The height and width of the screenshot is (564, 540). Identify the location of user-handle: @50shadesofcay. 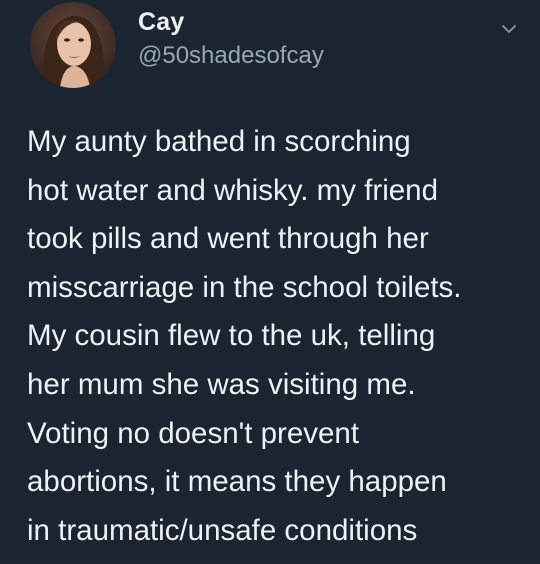
(231, 56).